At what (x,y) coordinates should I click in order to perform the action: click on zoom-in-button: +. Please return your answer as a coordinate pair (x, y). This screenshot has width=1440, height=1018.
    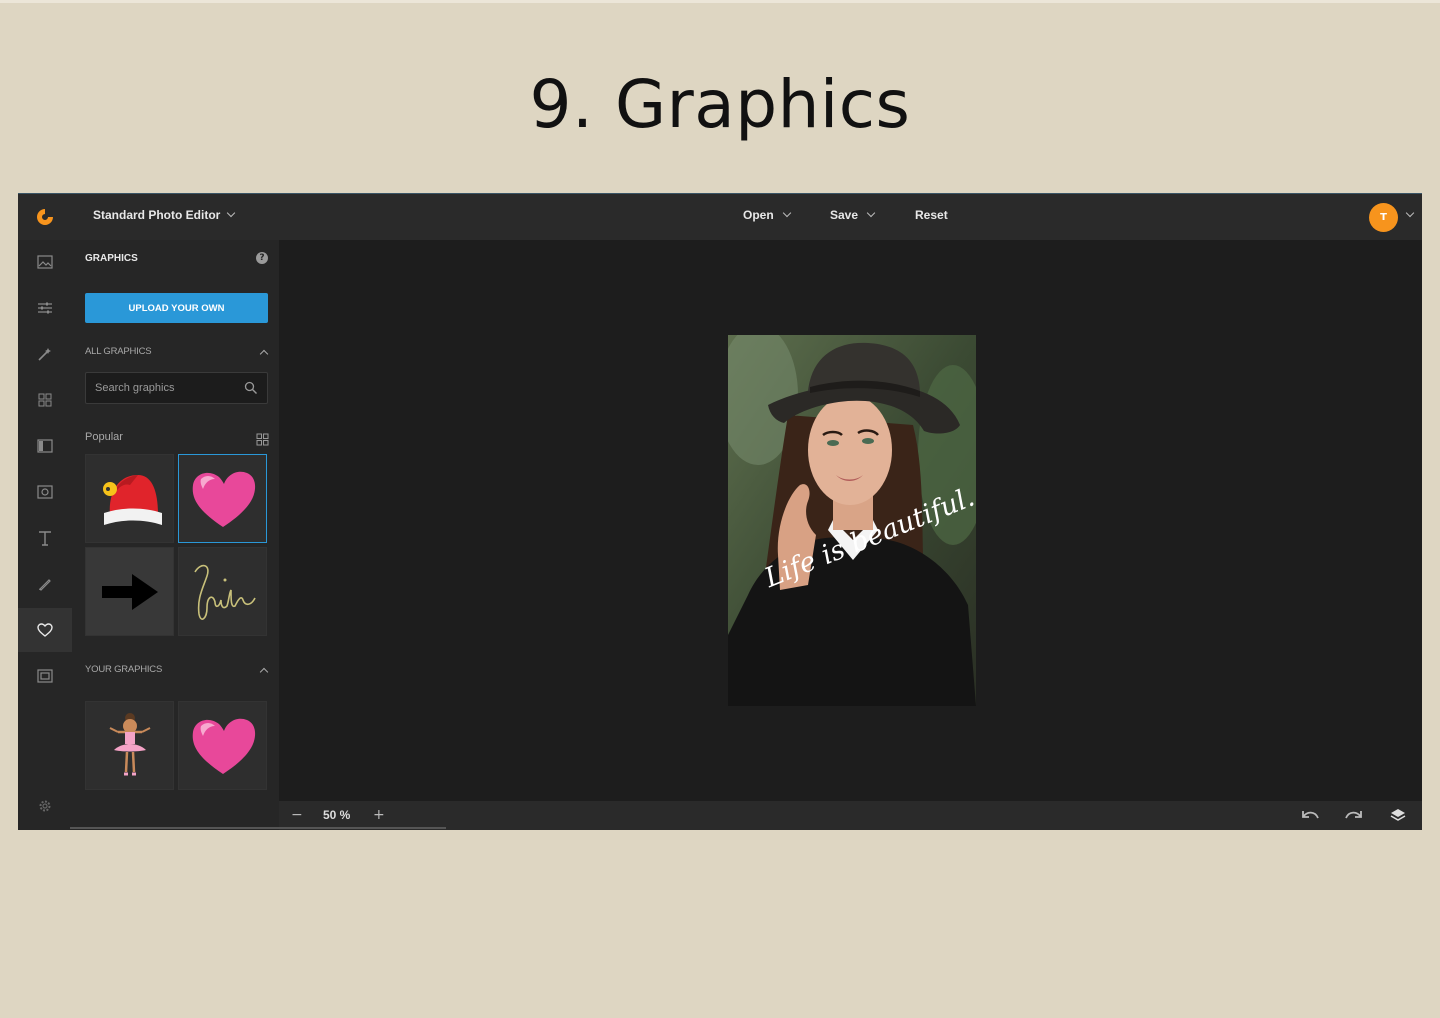
    Looking at the image, I should click on (379, 815).